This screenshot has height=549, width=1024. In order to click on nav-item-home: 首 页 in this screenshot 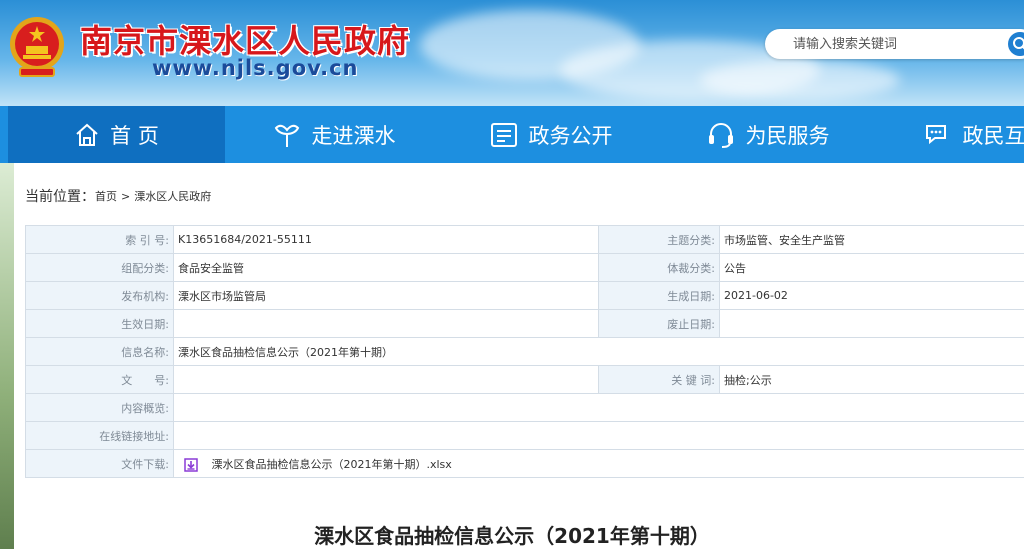, I will do `click(116, 134)`.